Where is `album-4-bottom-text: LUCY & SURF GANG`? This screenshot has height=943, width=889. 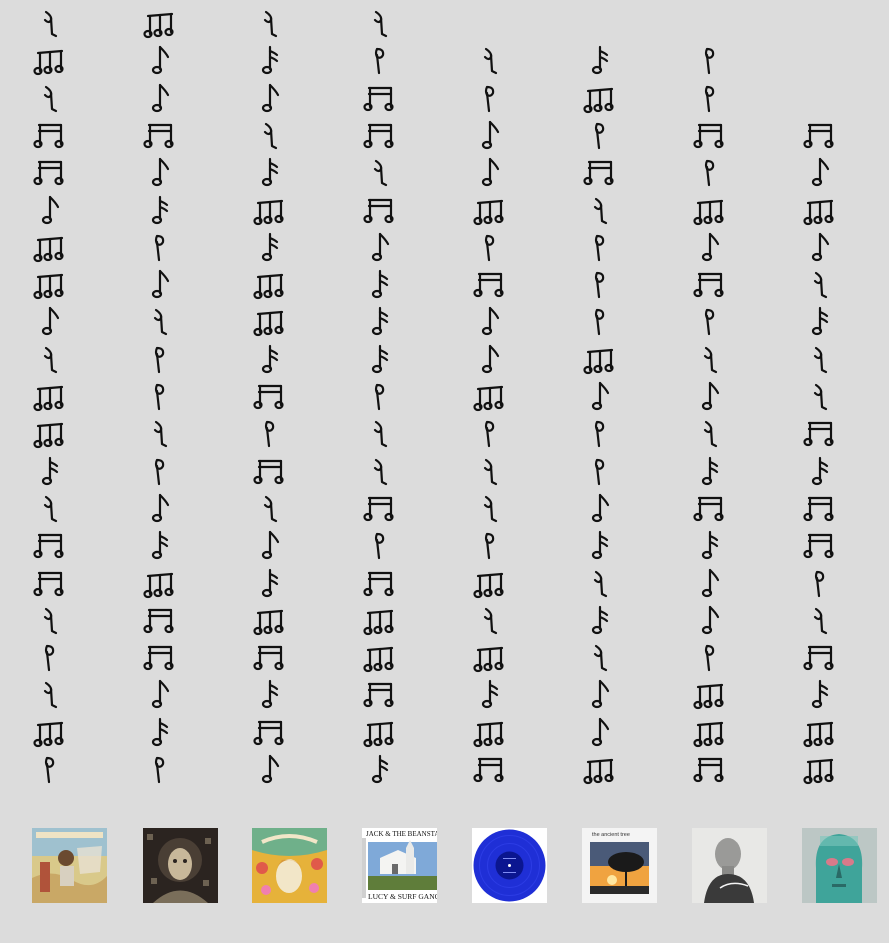 album-4-bottom-text: LUCY & SURF GANG is located at coordinates (402, 896).